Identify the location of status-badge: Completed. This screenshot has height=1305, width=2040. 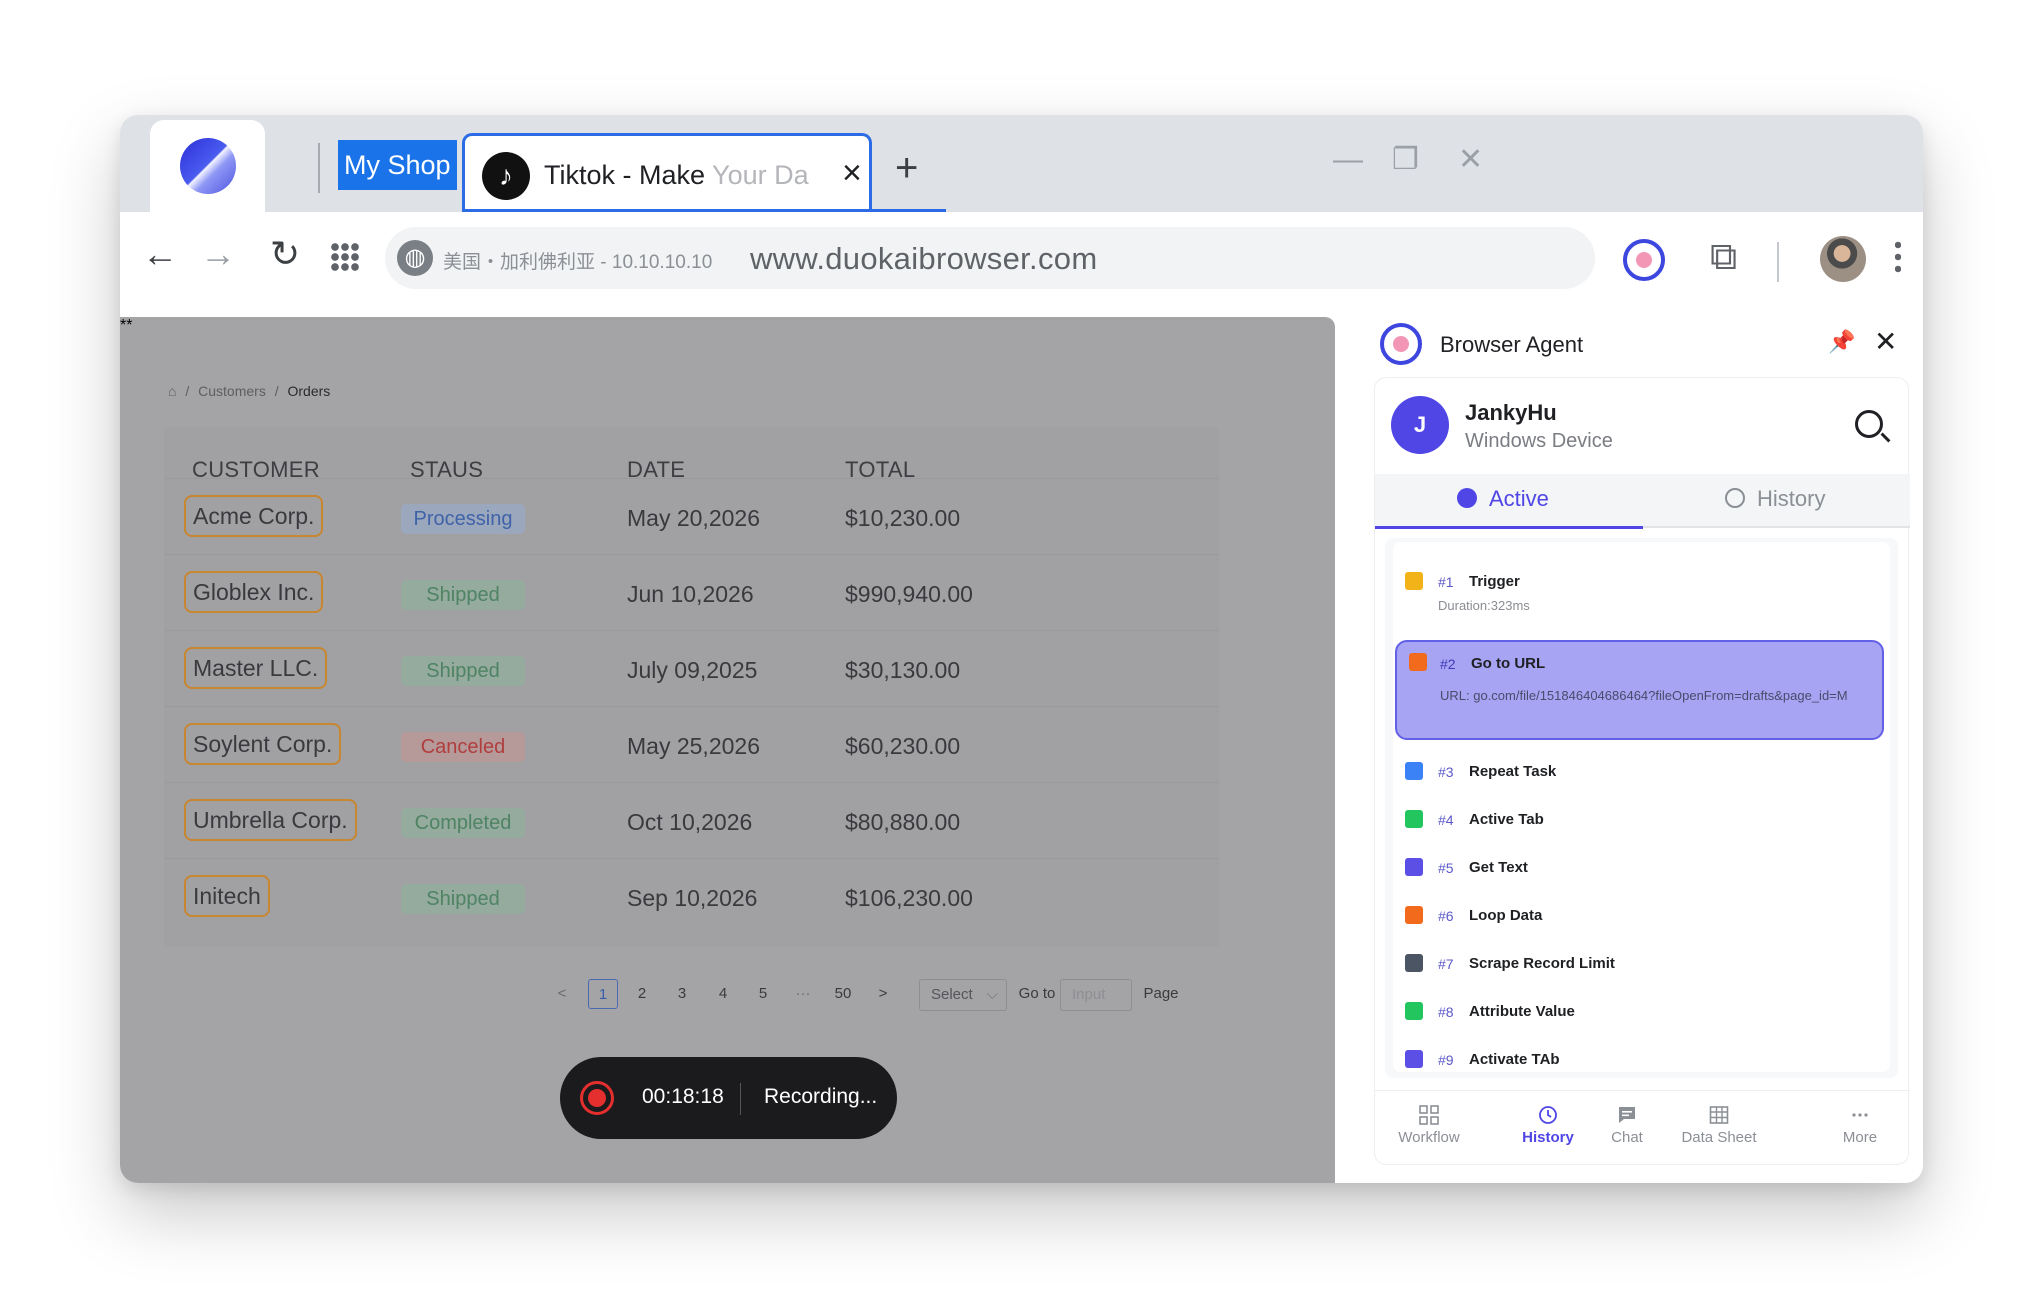
(463, 823).